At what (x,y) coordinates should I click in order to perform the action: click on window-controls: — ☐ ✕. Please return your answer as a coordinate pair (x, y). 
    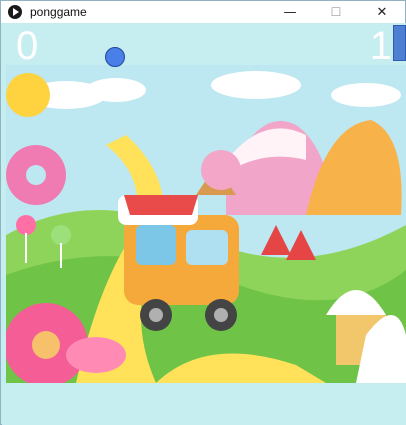
    Looking at the image, I should click on (336, 12).